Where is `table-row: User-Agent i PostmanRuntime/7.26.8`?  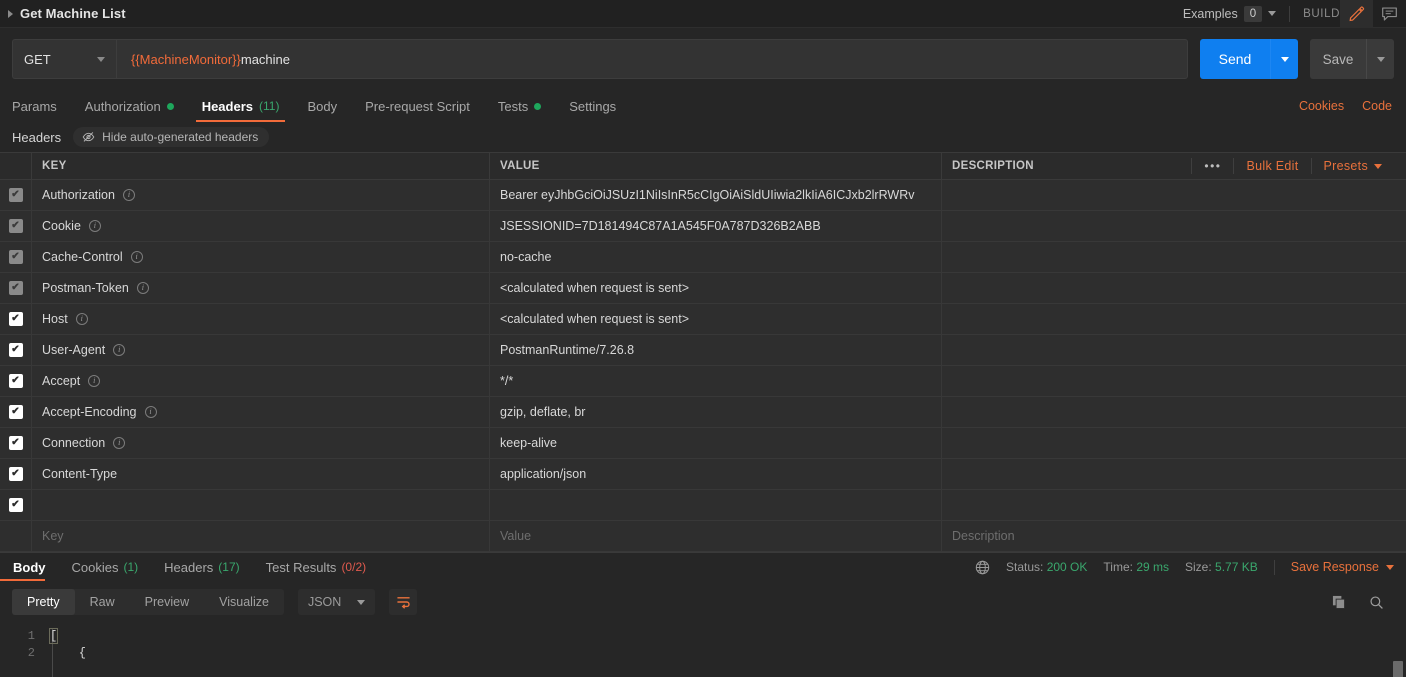 table-row: User-Agent i PostmanRuntime/7.26.8 is located at coordinates (703, 350).